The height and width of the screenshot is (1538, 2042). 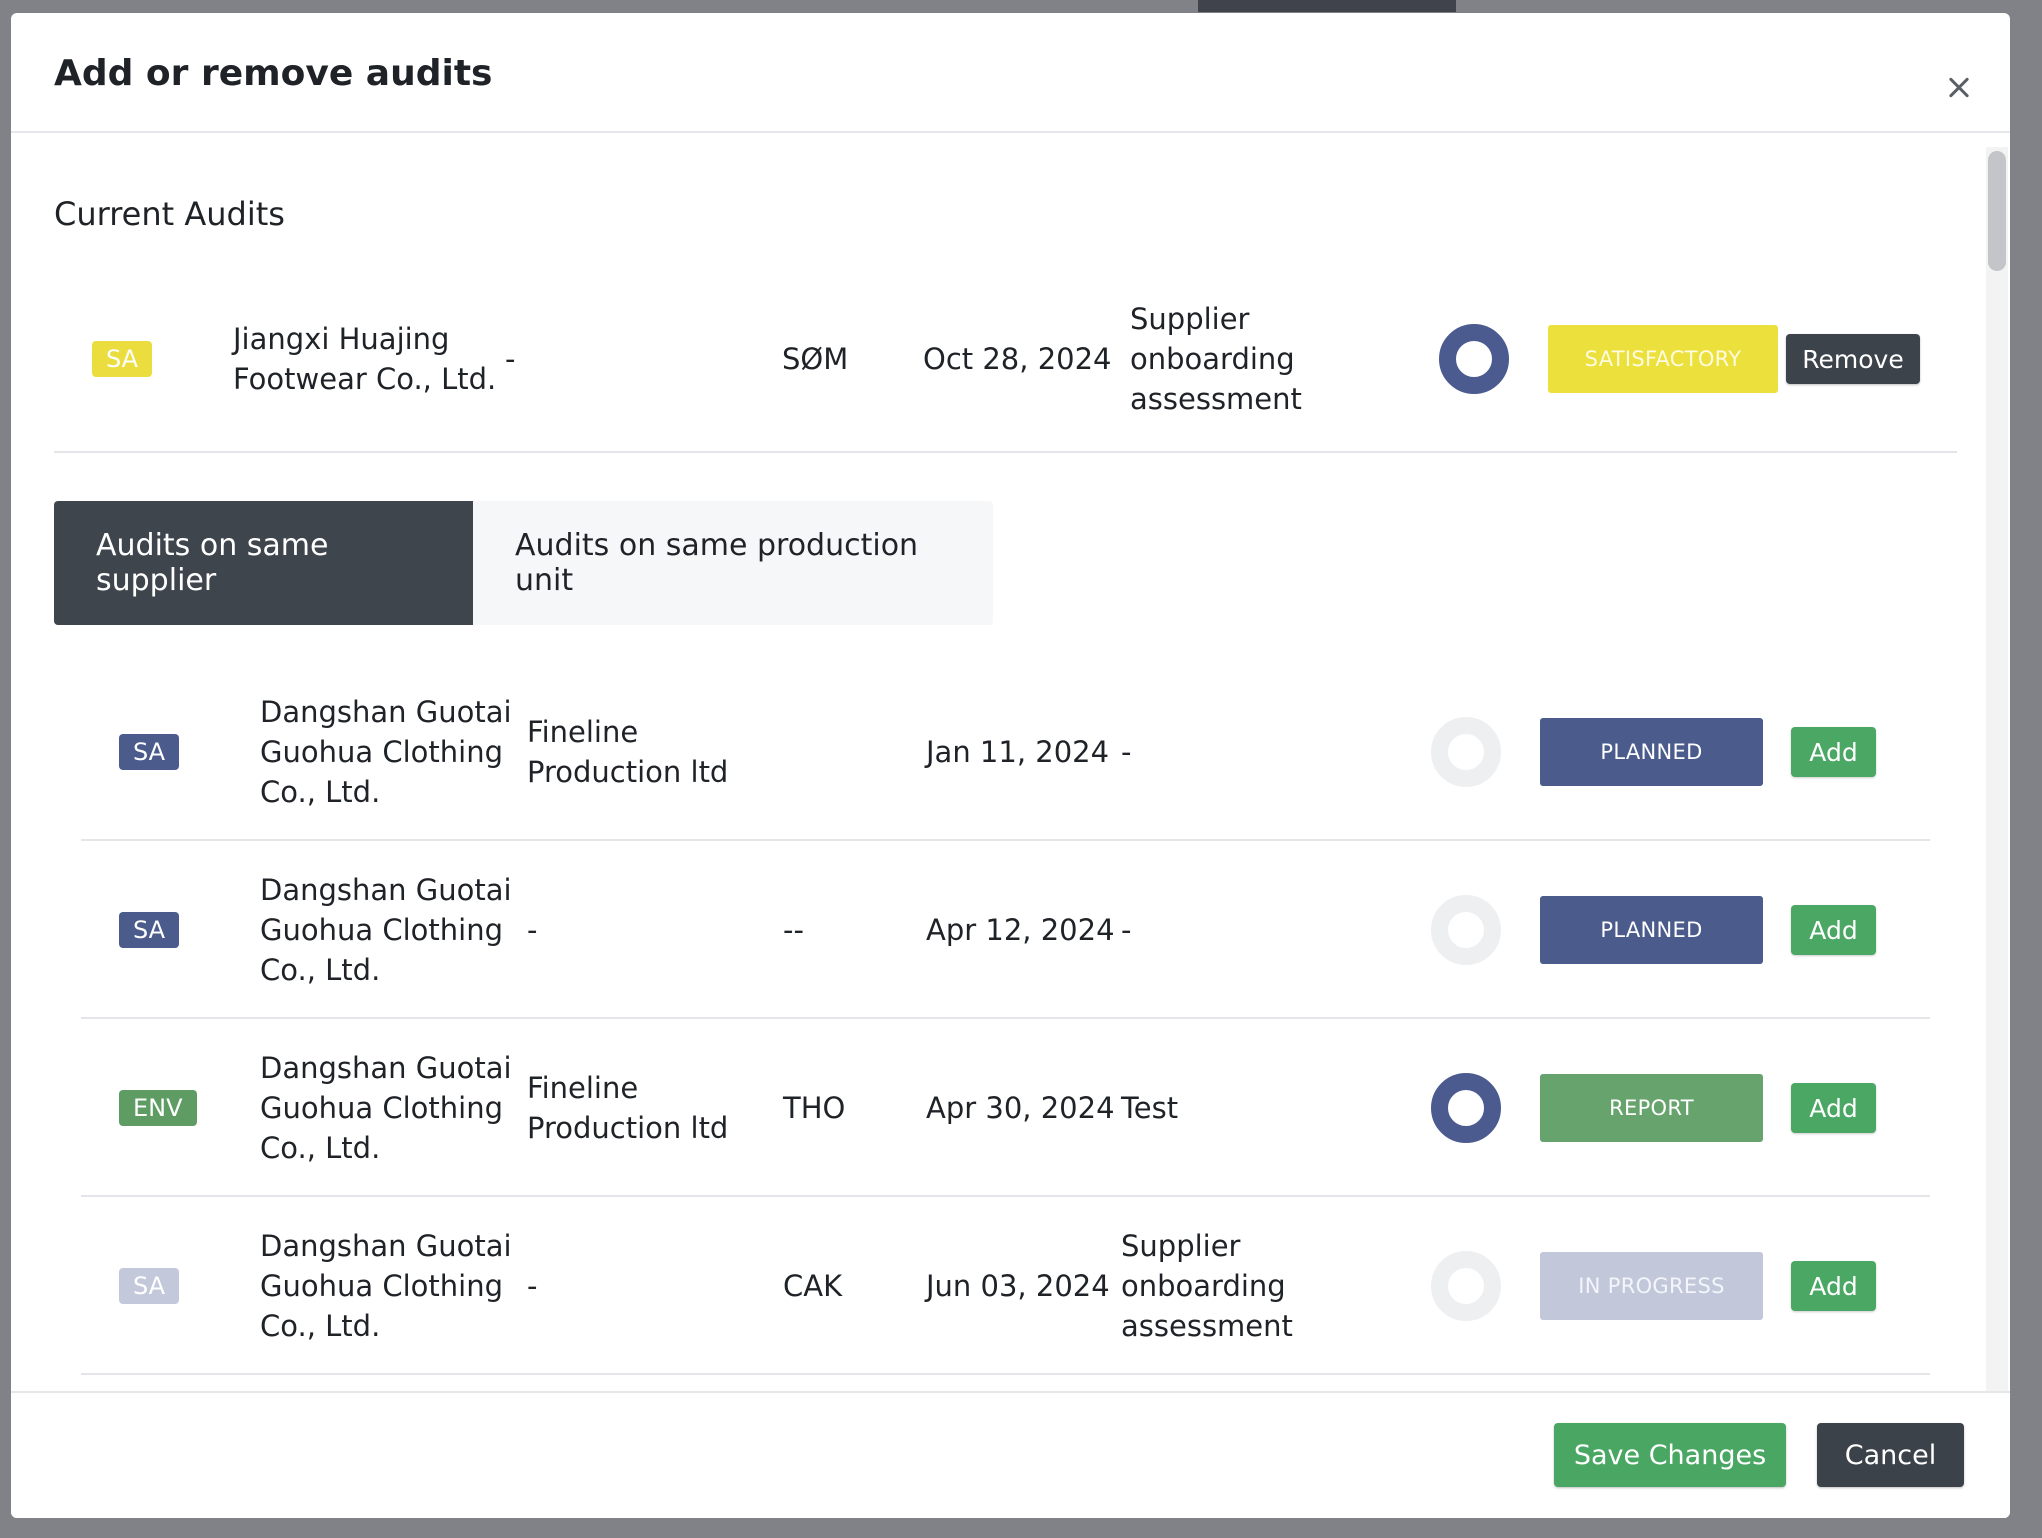 I want to click on audit-date: Oct 28, 2024, so click(x=1017, y=359).